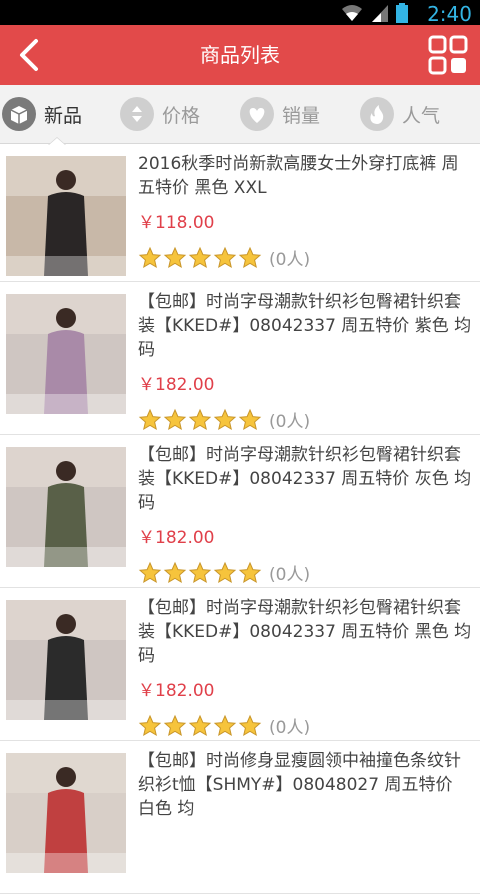 The image size is (480, 894). What do you see at coordinates (377, 114) in the screenshot?
I see `flame-icon` at bounding box center [377, 114].